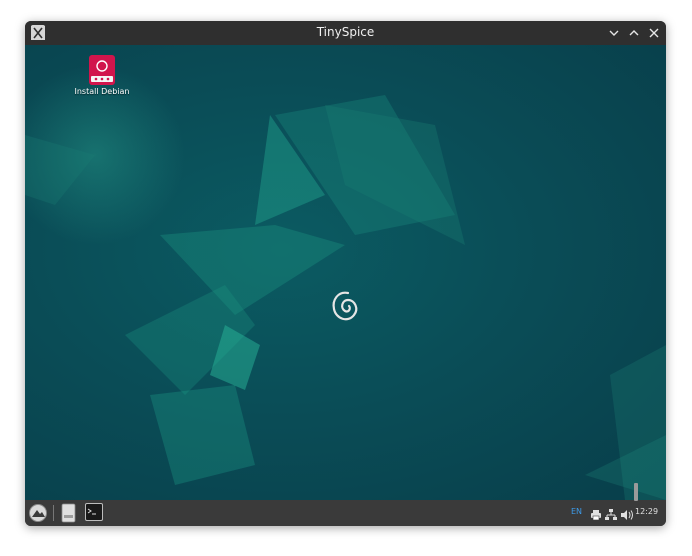 Image resolution: width=692 pixels, height=556 pixels. What do you see at coordinates (636, 492) in the screenshot?
I see `taskbar-handle` at bounding box center [636, 492].